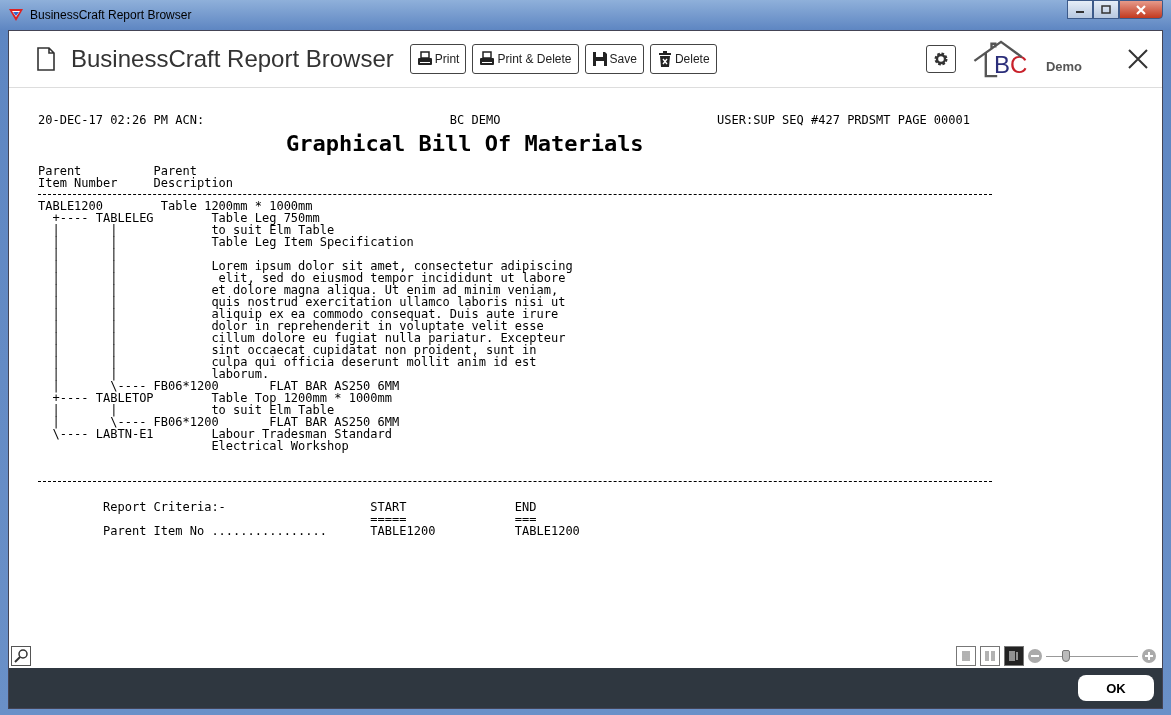 The image size is (1171, 715). What do you see at coordinates (305, 314) in the screenshot?
I see `report-line: | | aliquip ex ea commodo consequat. Duis aute irure` at bounding box center [305, 314].